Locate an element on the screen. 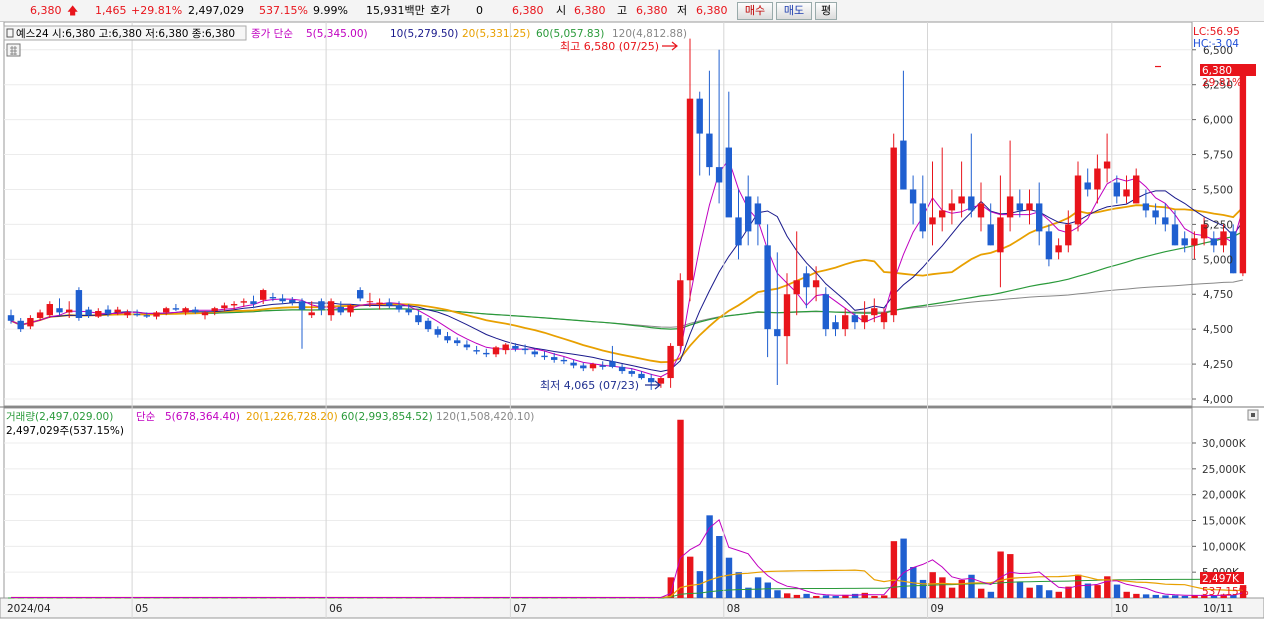 The width and height of the screenshot is (1264, 622). high-label: 고 is located at coordinates (622, 10).